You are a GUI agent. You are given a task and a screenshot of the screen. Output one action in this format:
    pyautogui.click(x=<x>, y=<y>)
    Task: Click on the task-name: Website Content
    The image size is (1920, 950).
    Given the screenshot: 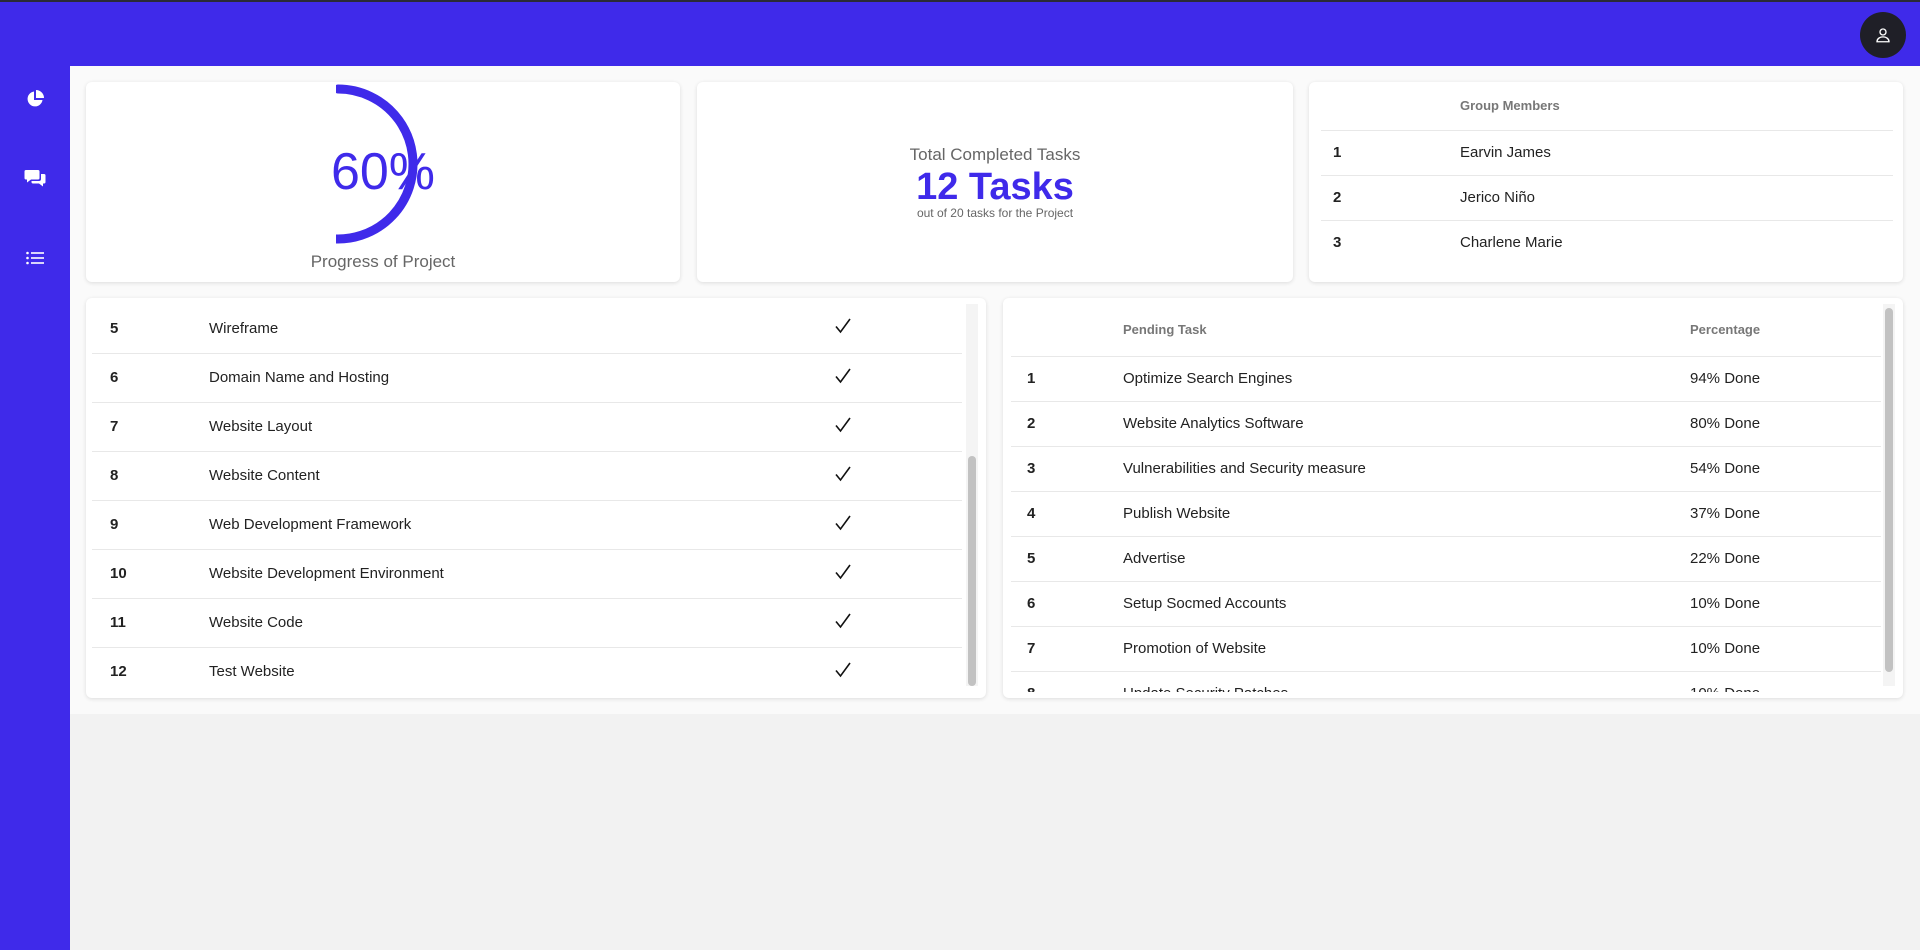 What is the action you would take?
    pyautogui.click(x=264, y=475)
    